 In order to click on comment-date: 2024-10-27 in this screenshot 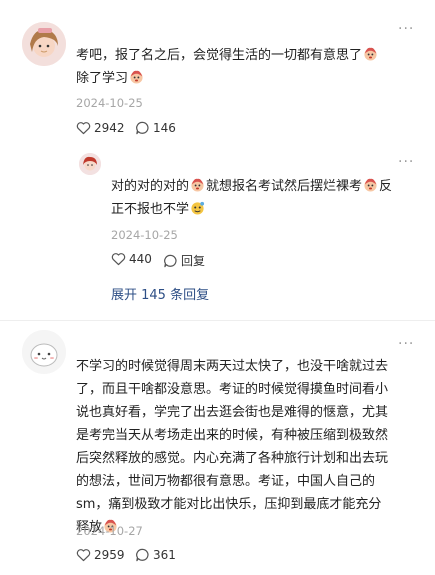, I will do `click(109, 531)`.